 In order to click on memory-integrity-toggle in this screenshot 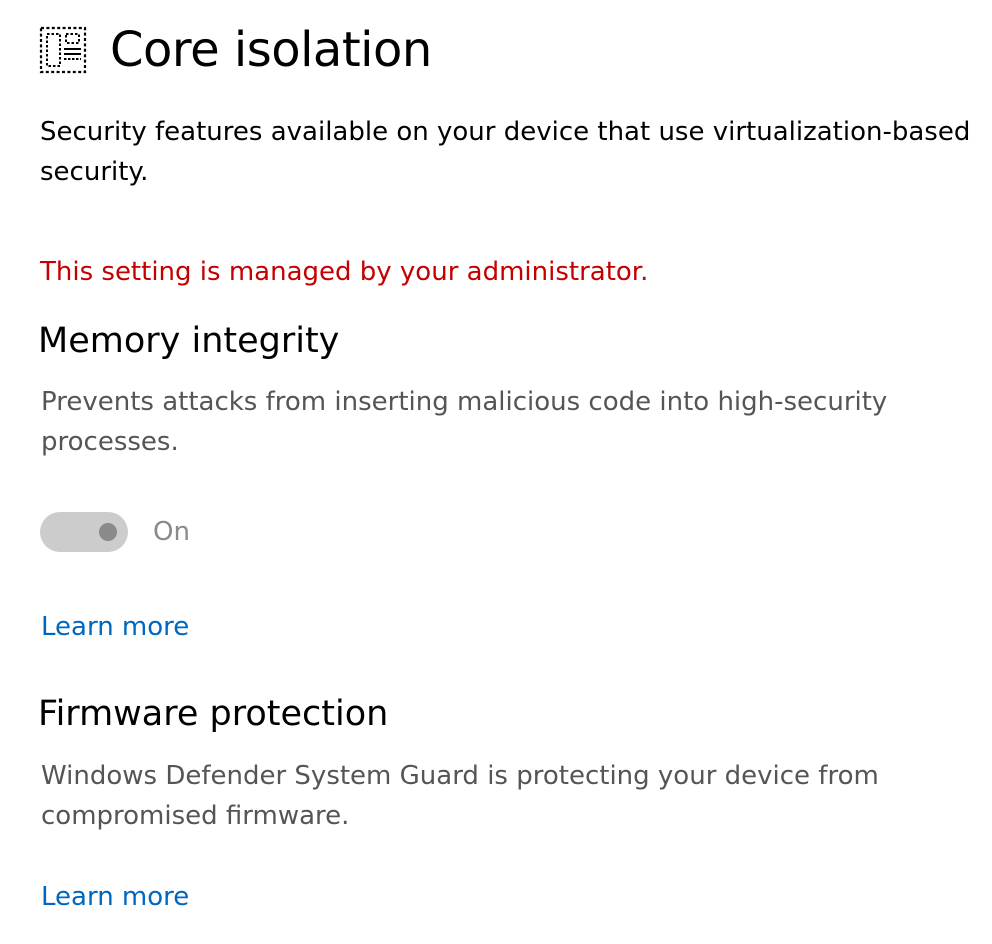, I will do `click(84, 532)`.